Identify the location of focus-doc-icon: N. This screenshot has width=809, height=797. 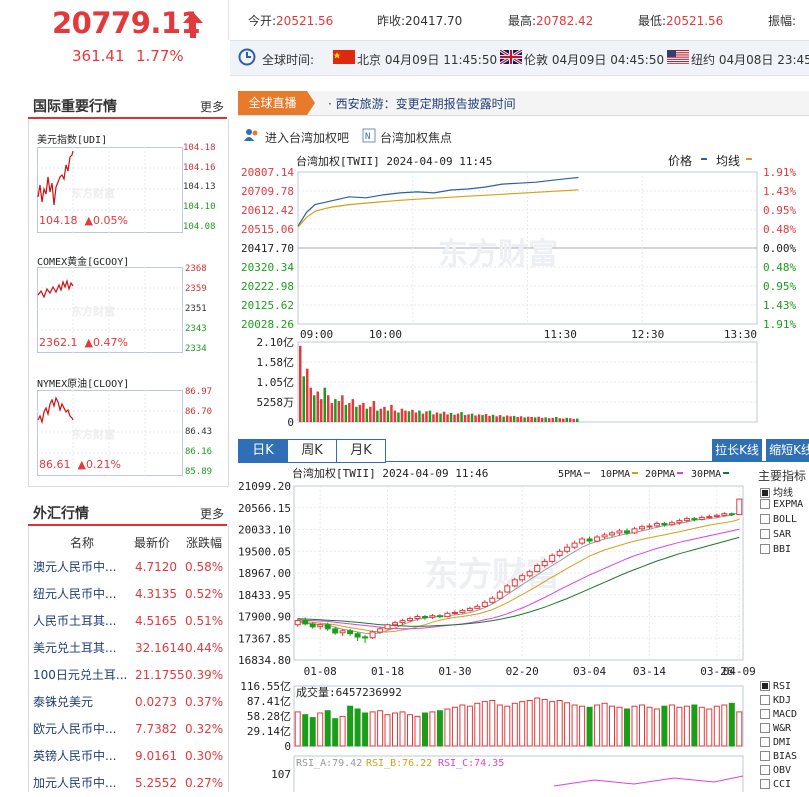
(369, 135).